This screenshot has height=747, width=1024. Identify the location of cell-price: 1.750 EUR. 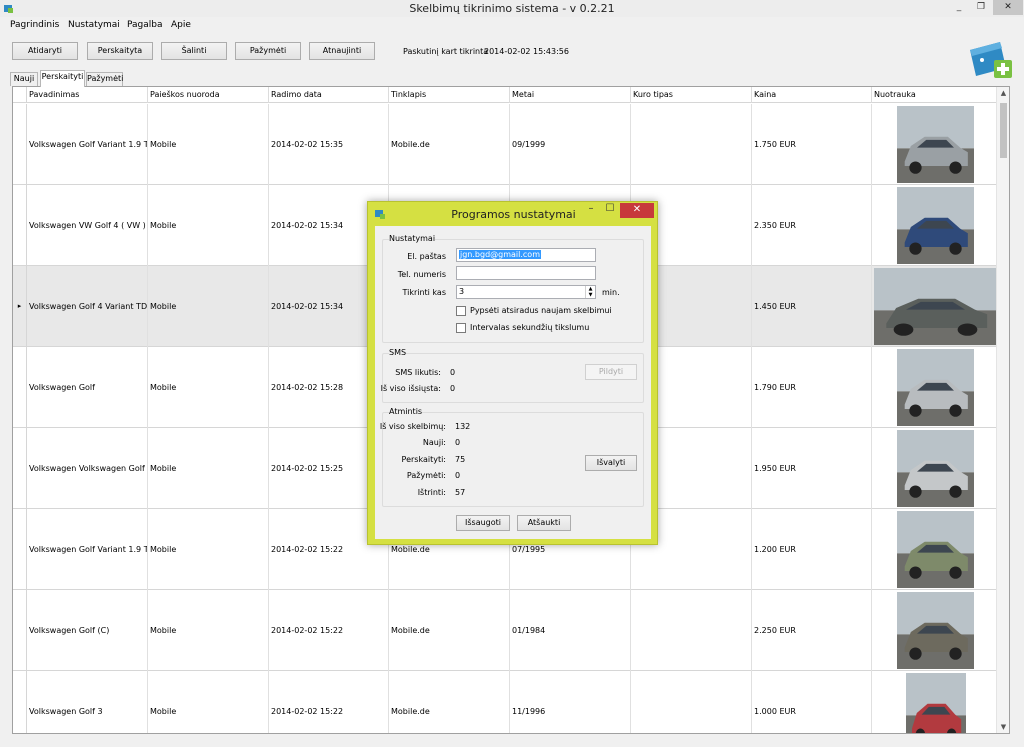
(812, 144).